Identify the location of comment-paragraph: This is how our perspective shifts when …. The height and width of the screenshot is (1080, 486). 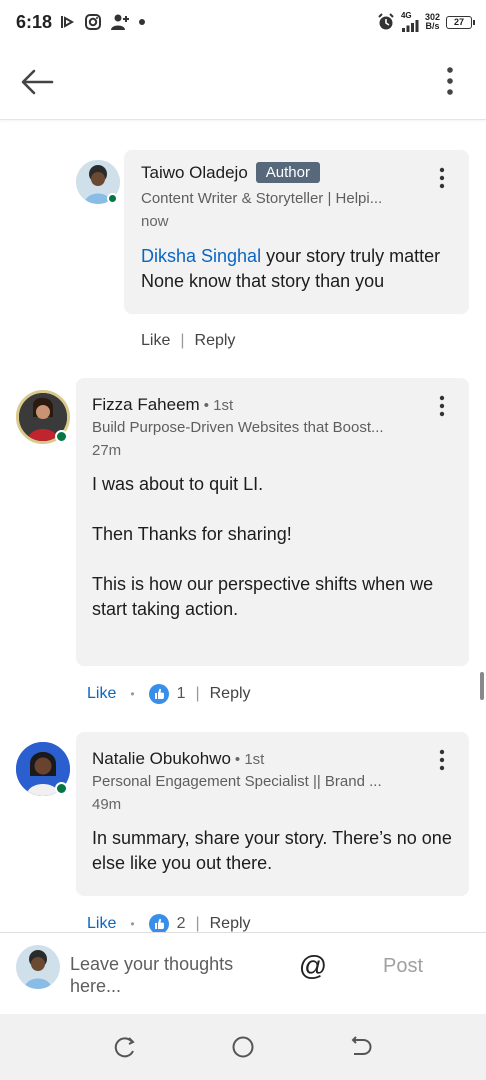
(263, 596).